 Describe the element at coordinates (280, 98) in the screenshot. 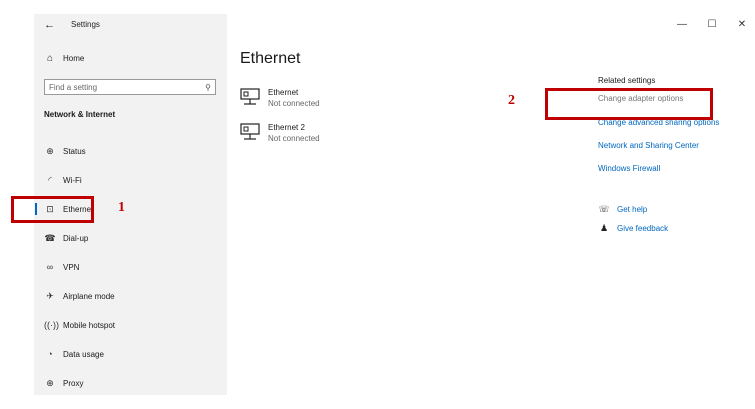

I see `adapter-ethernet: Ethernet Not connected` at that location.